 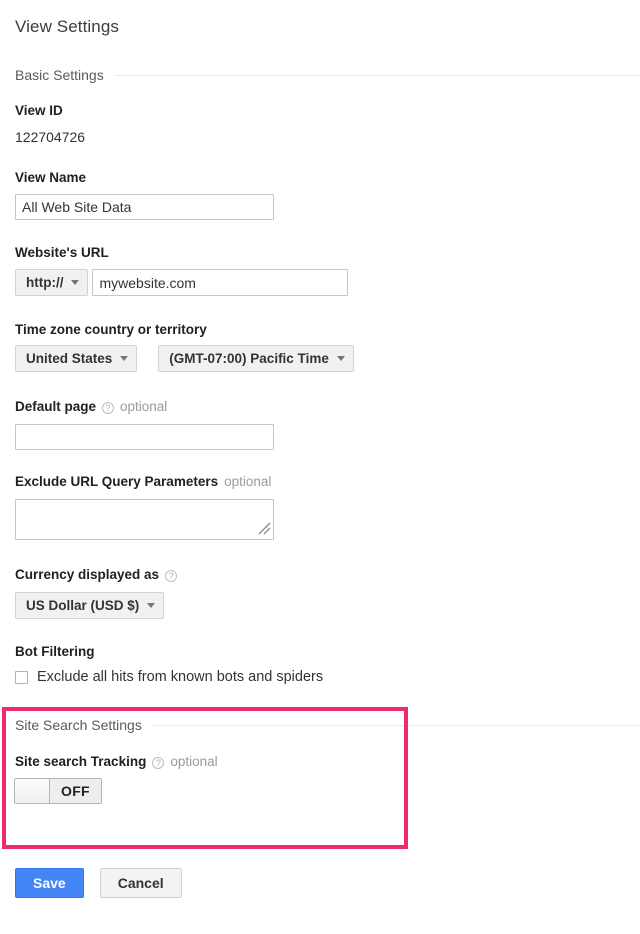 I want to click on default-page-label-row: Default page ? optional, so click(x=91, y=406).